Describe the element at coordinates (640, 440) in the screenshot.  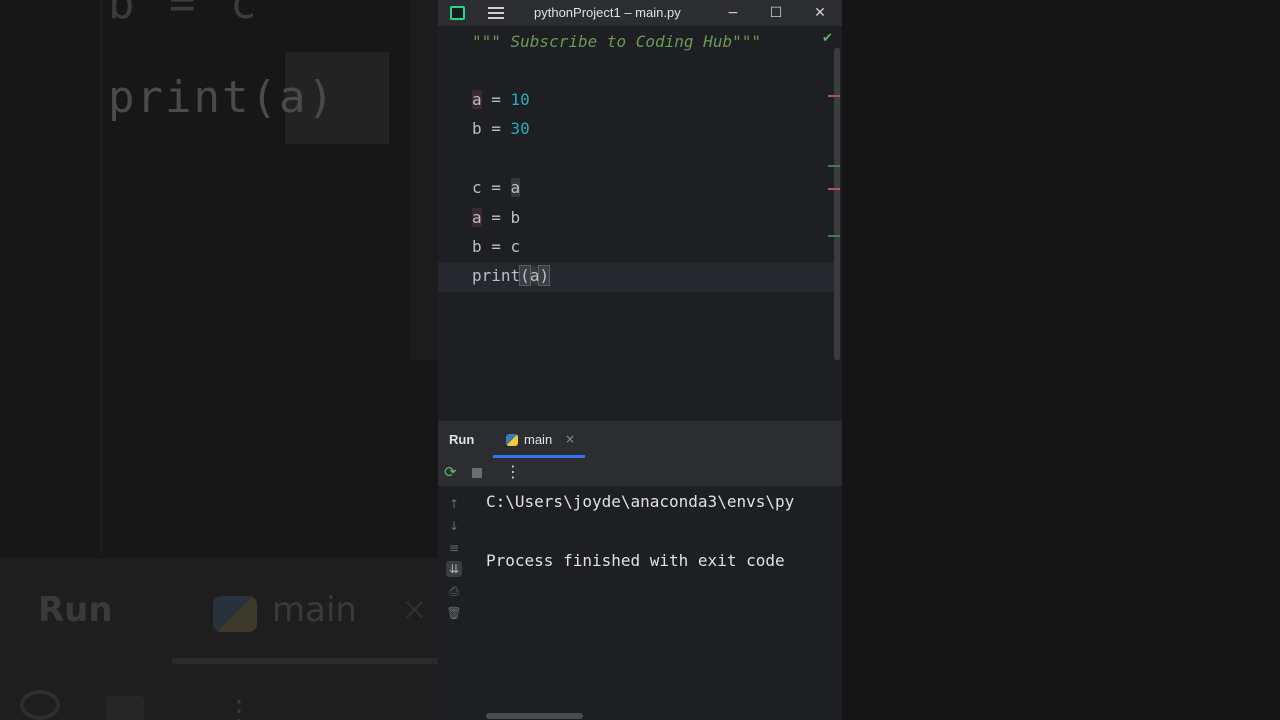
I see `run-tool-header: Run main ×` at that location.